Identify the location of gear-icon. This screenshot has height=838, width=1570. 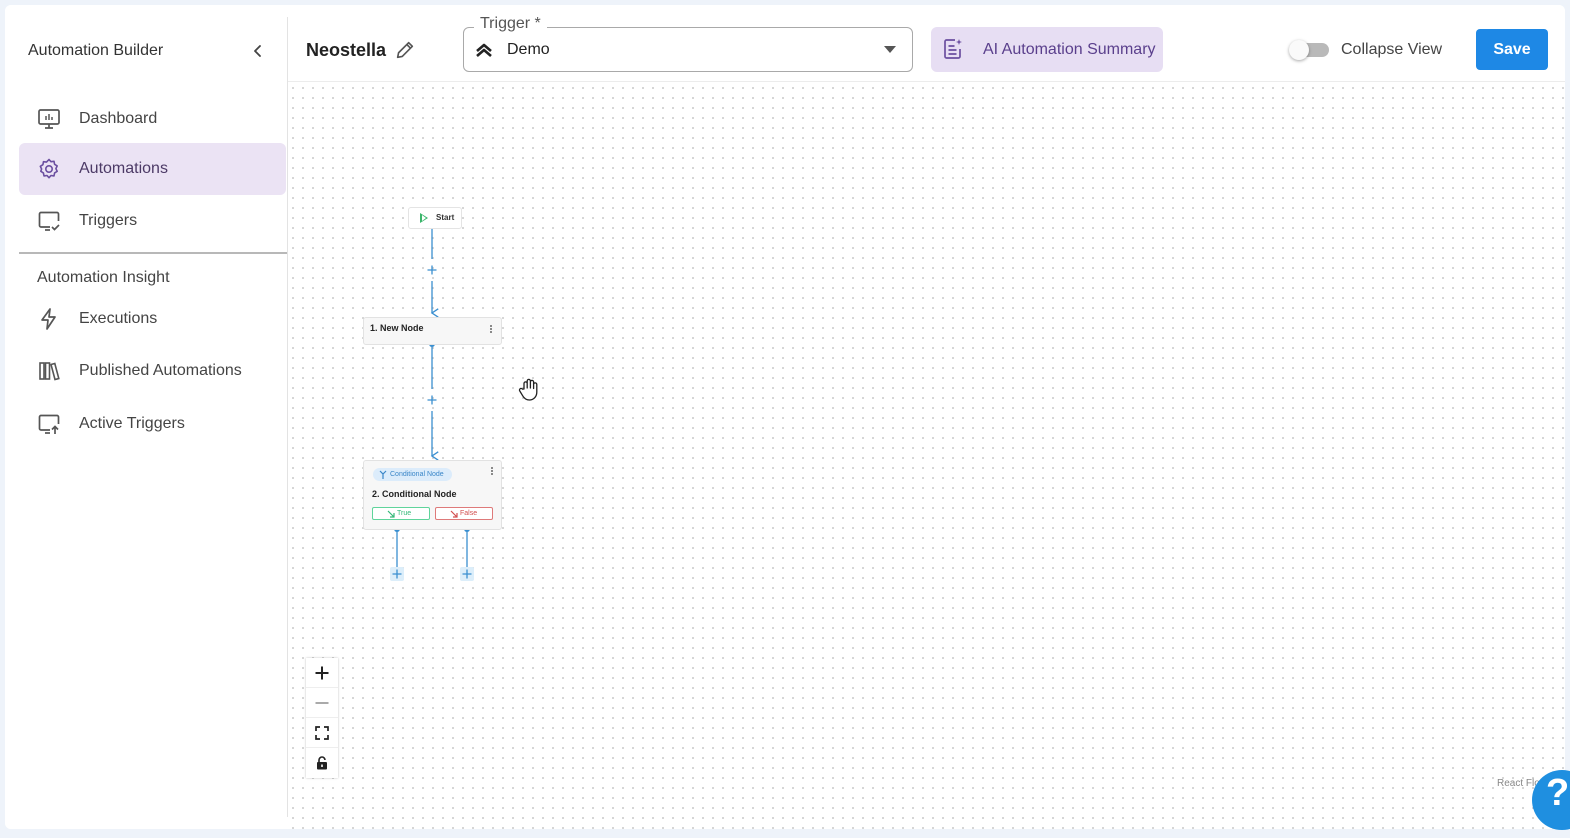
(48, 168).